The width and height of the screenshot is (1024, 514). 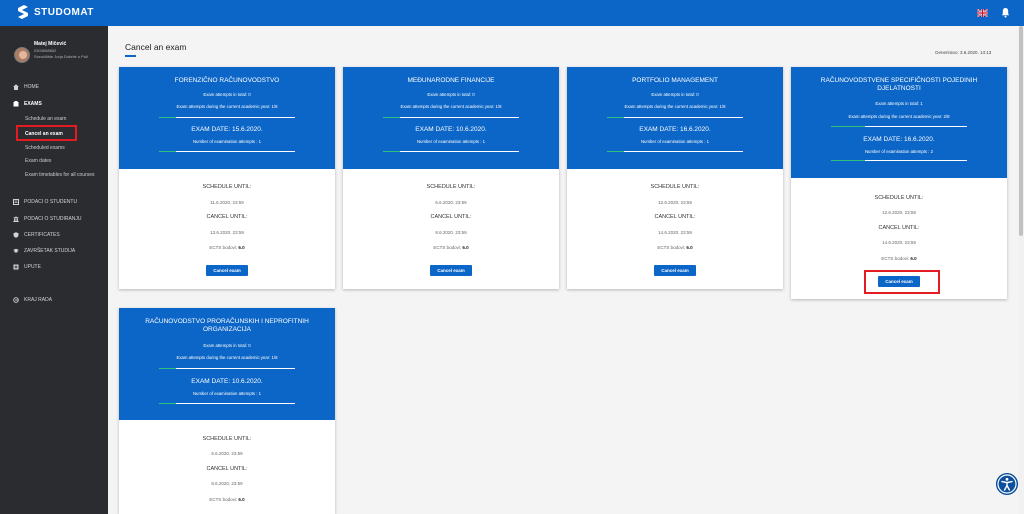 I want to click on title-underline, so click(x=130, y=56).